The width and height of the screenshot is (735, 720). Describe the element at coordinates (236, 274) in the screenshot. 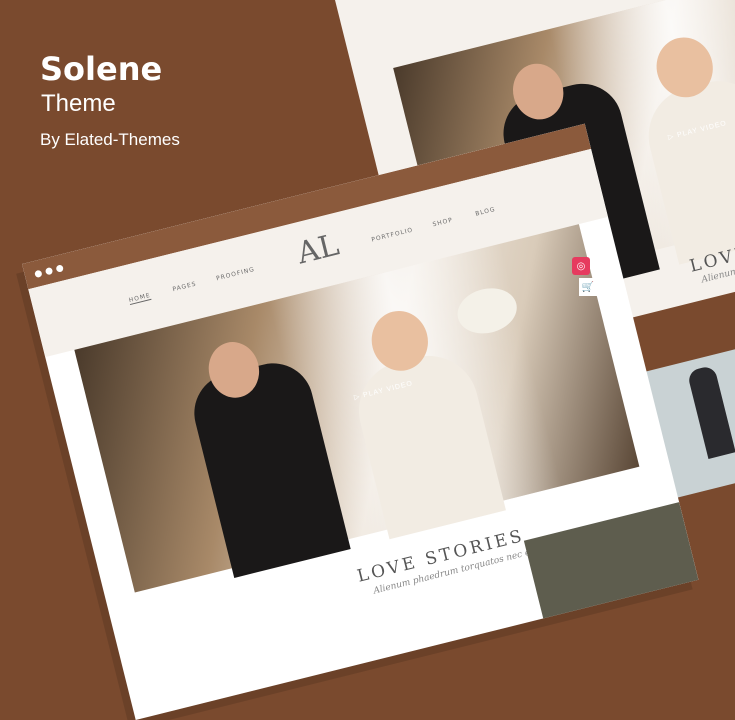

I see `nav-proofing: PROOFING` at that location.